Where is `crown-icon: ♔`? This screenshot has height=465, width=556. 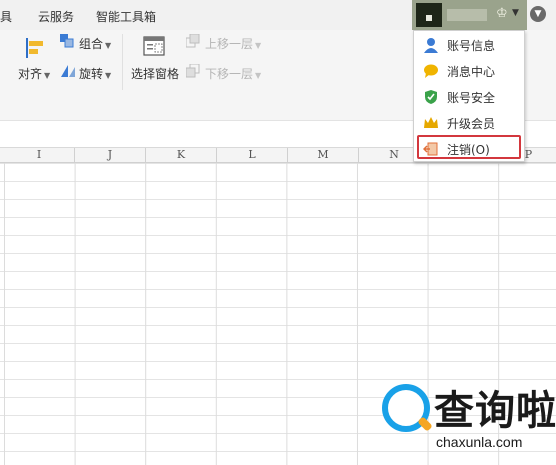
crown-icon: ♔ is located at coordinates (502, 13).